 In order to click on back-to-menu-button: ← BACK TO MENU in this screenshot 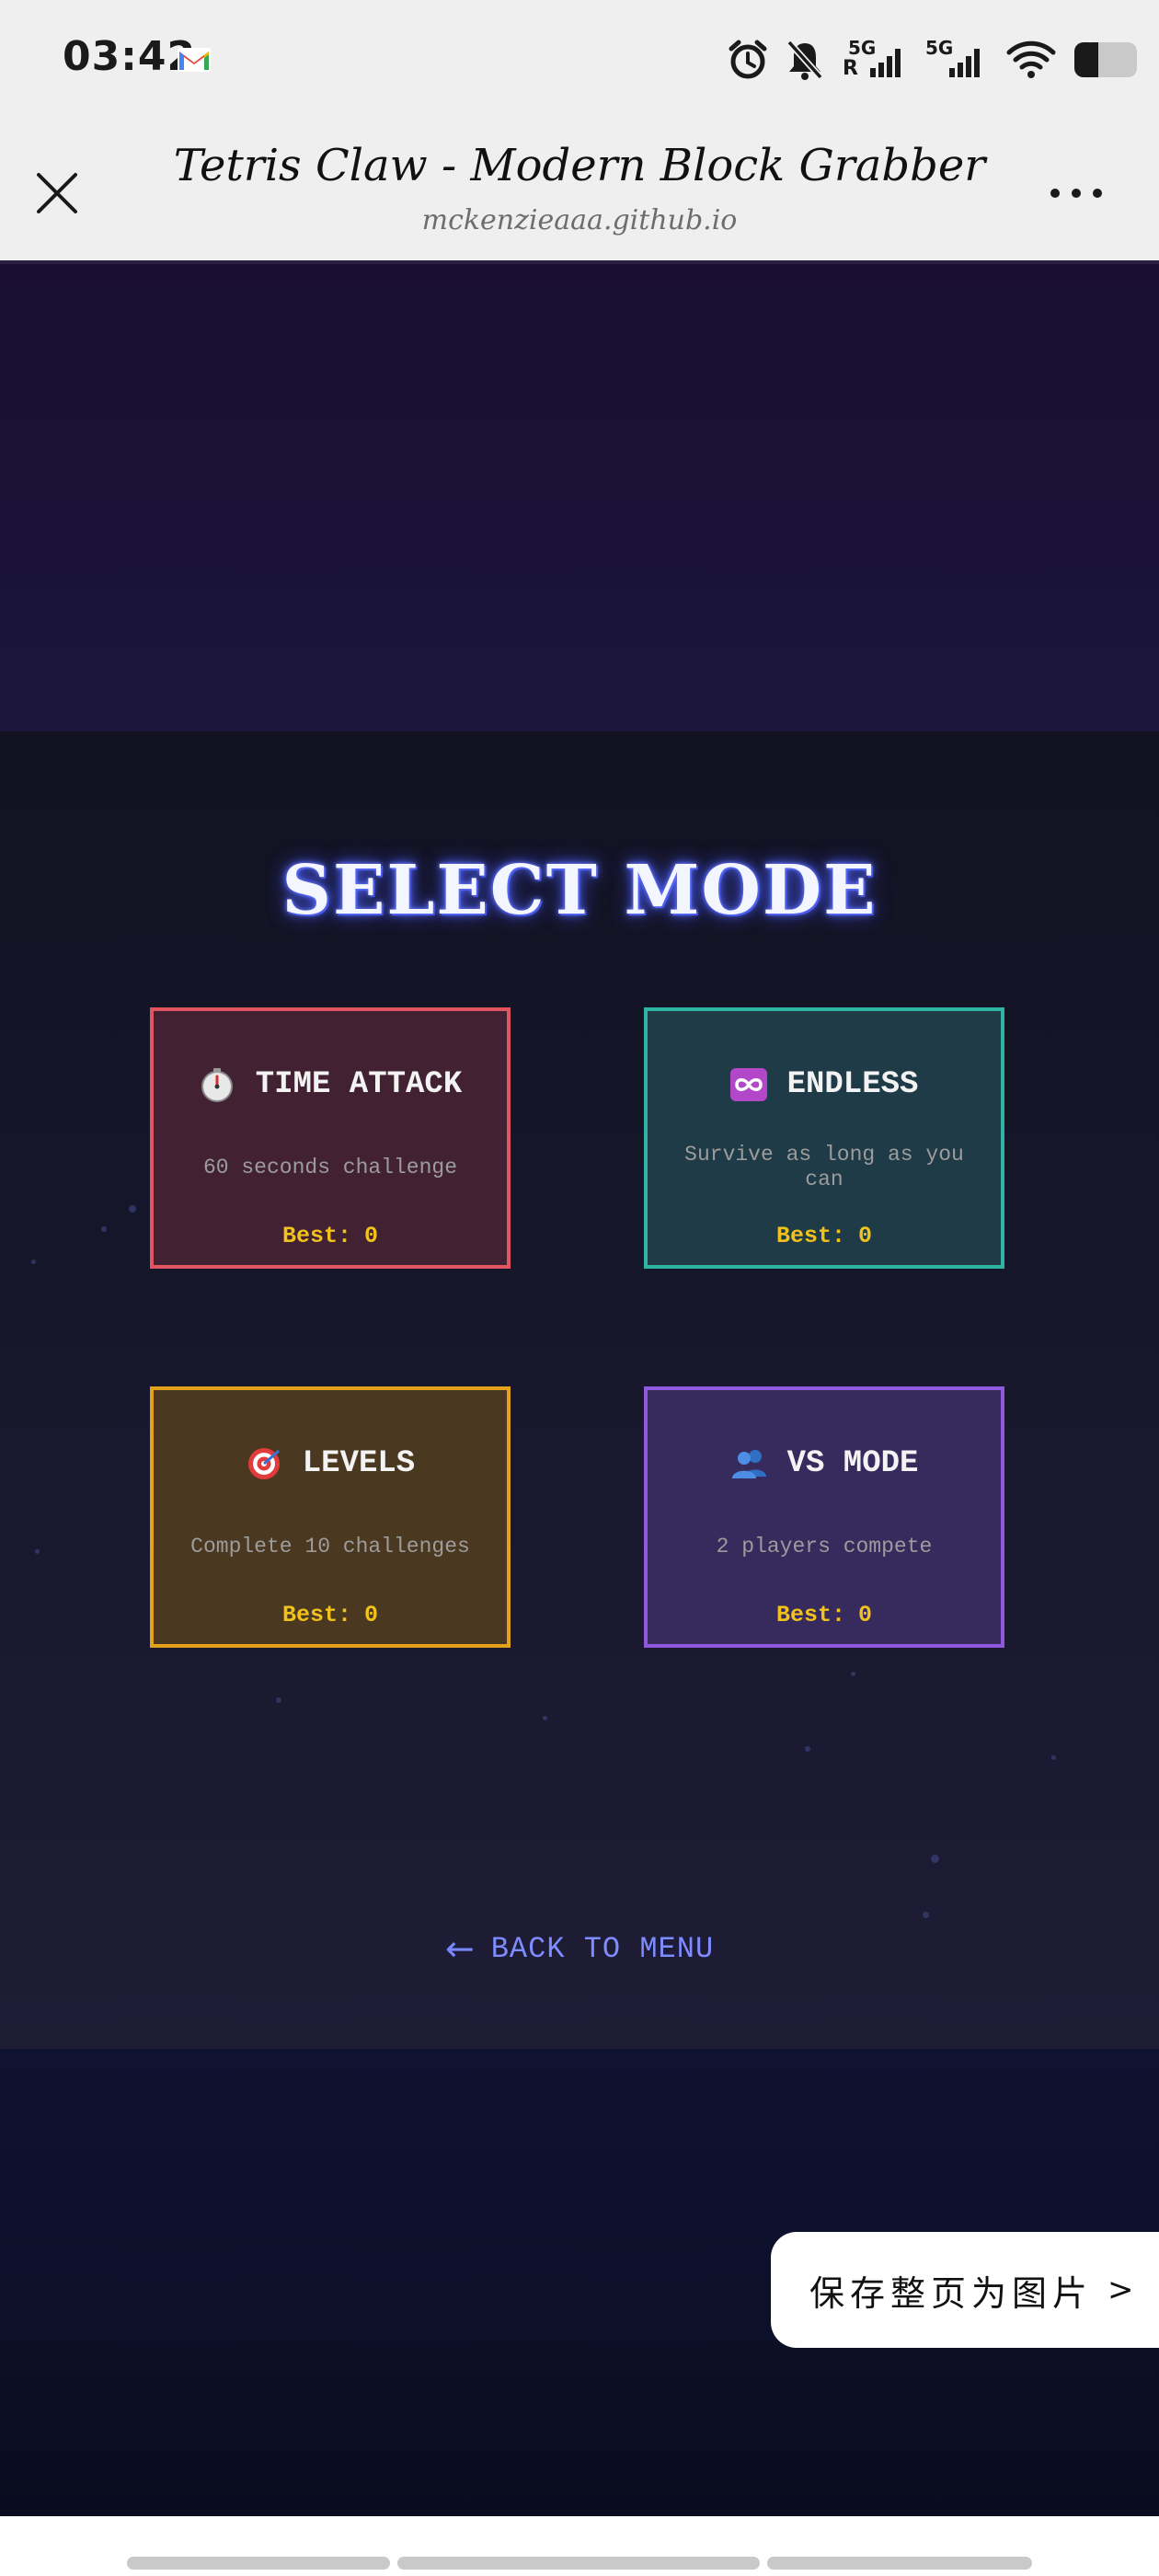, I will do `click(579, 1948)`.